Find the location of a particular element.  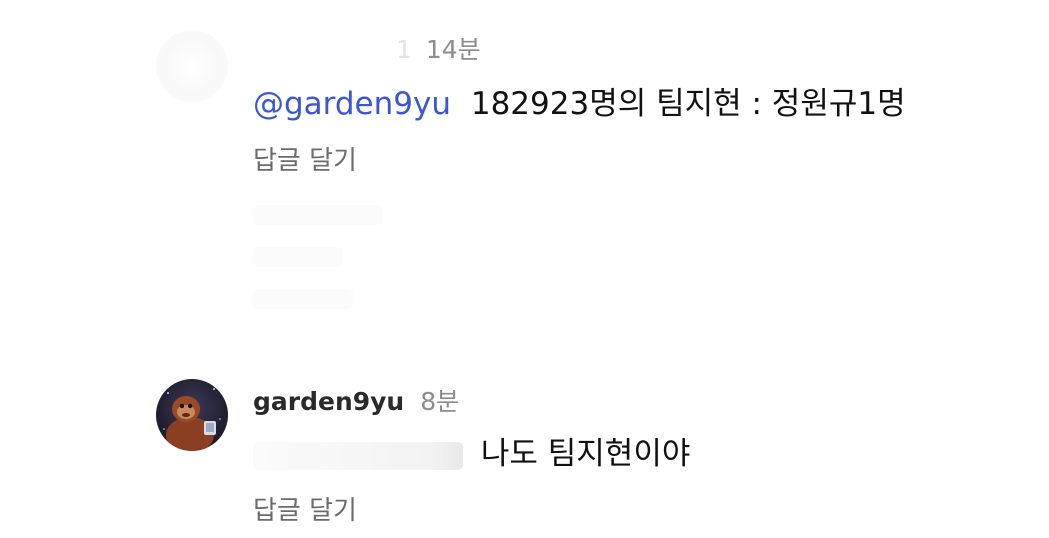

comment-text: 나도 팀지현이야 is located at coordinates (471, 450).